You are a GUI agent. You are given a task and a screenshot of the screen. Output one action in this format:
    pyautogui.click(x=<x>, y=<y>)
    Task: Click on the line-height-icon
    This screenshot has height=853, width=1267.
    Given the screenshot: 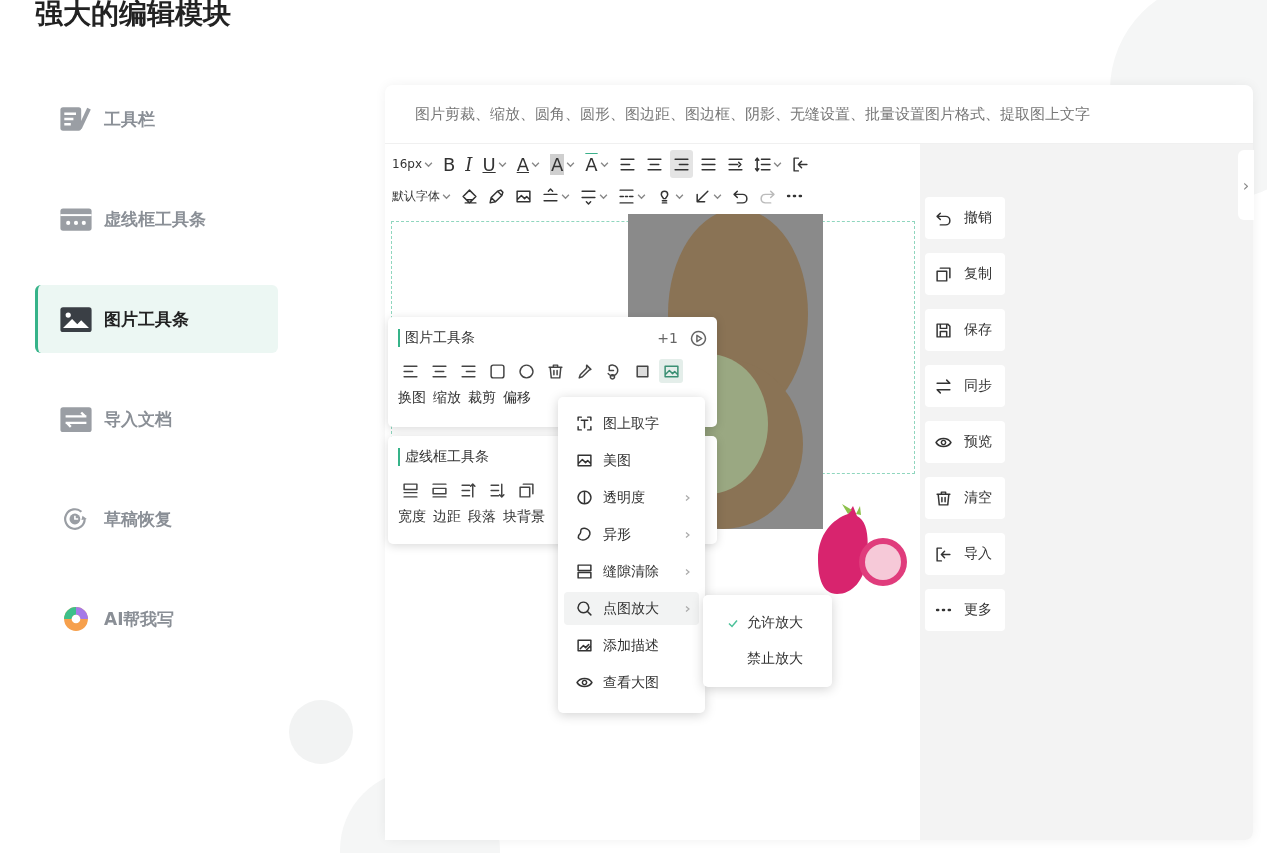 What is the action you would take?
    pyautogui.click(x=762, y=164)
    